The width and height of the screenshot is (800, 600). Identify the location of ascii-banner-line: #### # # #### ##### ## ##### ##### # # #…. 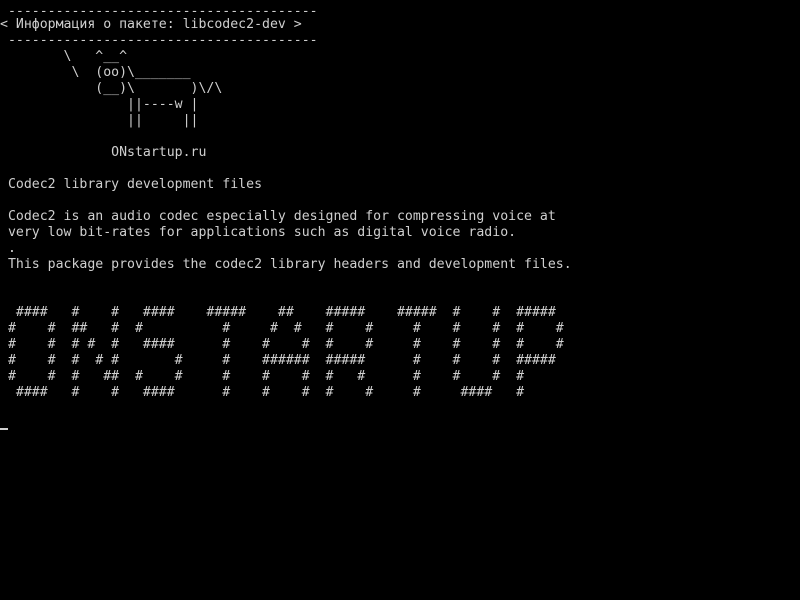
(278, 312).